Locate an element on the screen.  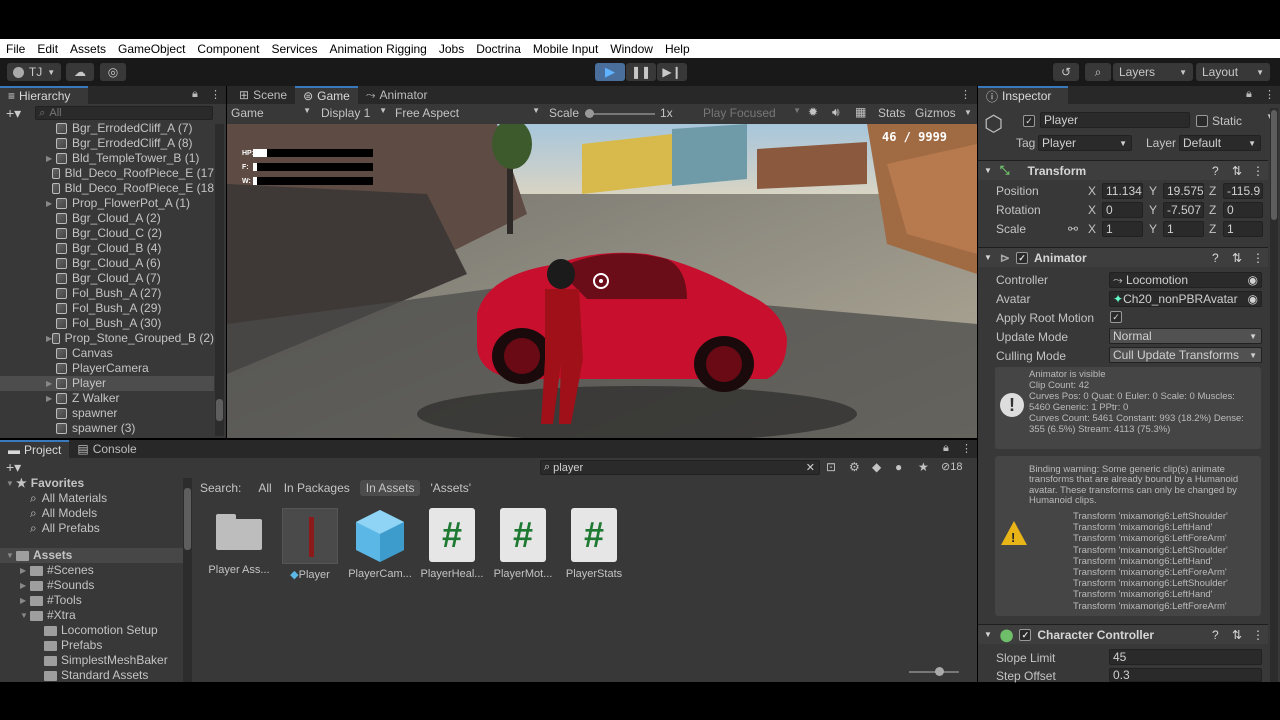
favorite-item: ⌕ All Materials is located at coordinates (91, 498).